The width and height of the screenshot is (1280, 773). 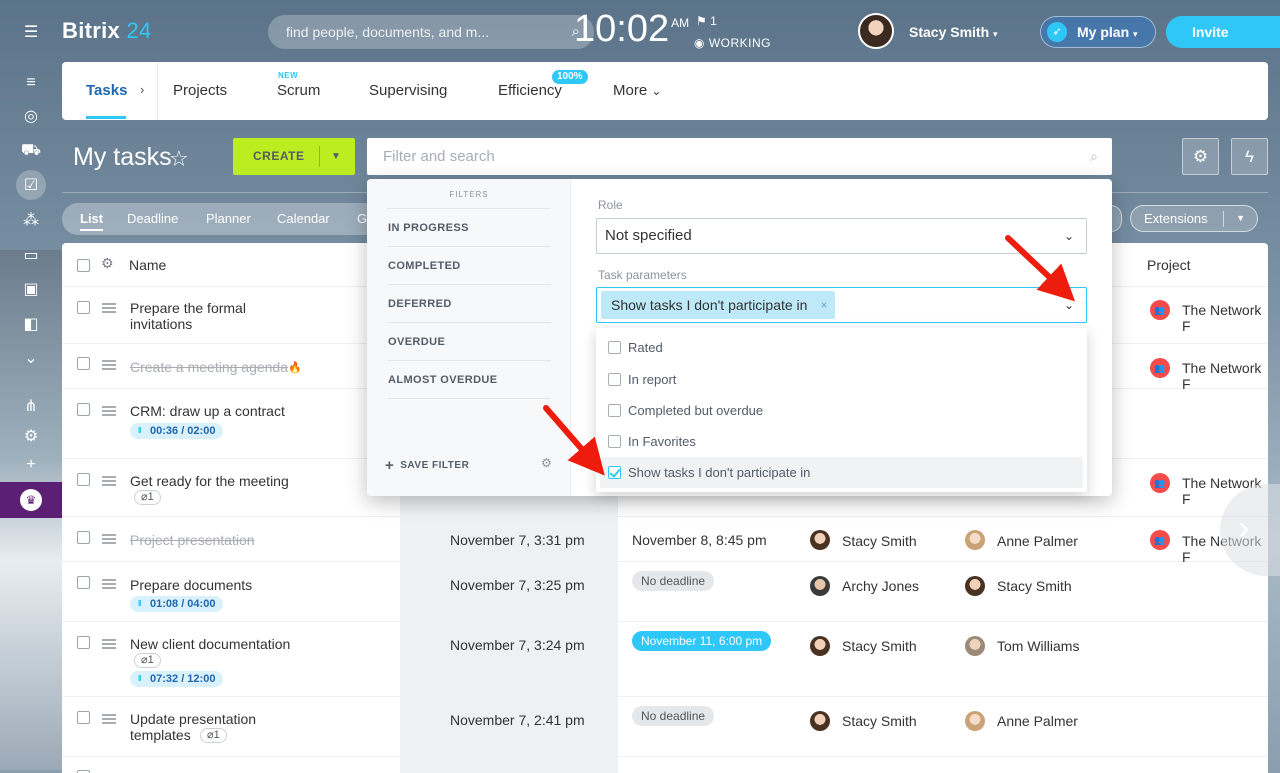 What do you see at coordinates (106, 90) in the screenshot?
I see `tab-tasks: Tasks` at bounding box center [106, 90].